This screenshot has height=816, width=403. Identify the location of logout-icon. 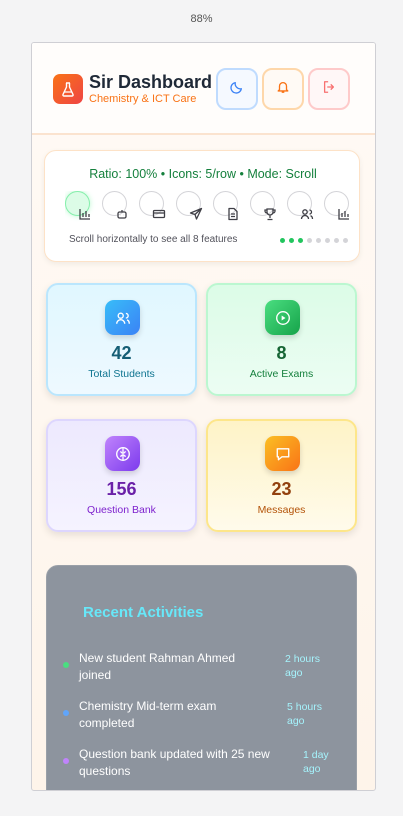
(329, 89).